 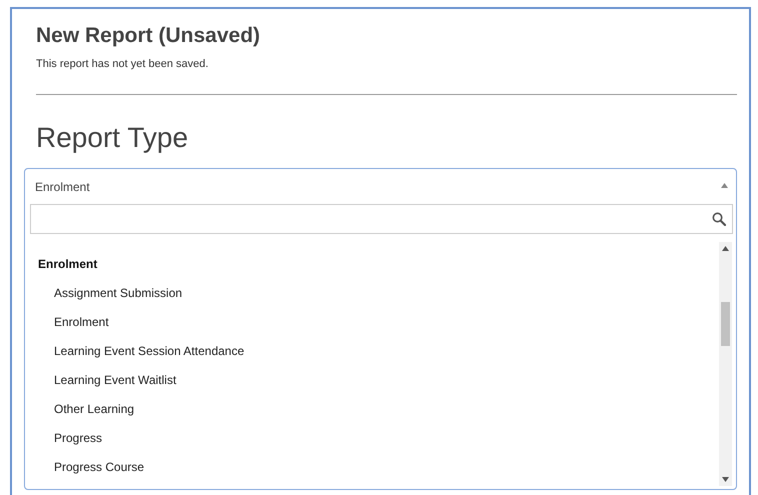 I want to click on dropdown-option: Enrolment, so click(x=378, y=329).